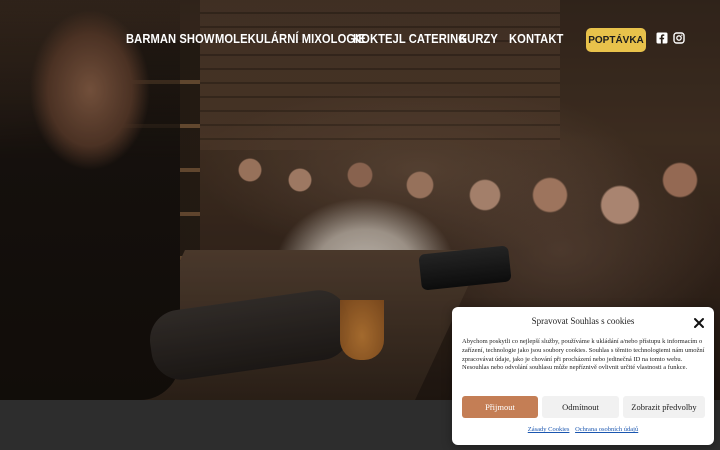 The height and width of the screenshot is (450, 720). What do you see at coordinates (616, 40) in the screenshot?
I see `inquiry-button: POPTÁVKA` at bounding box center [616, 40].